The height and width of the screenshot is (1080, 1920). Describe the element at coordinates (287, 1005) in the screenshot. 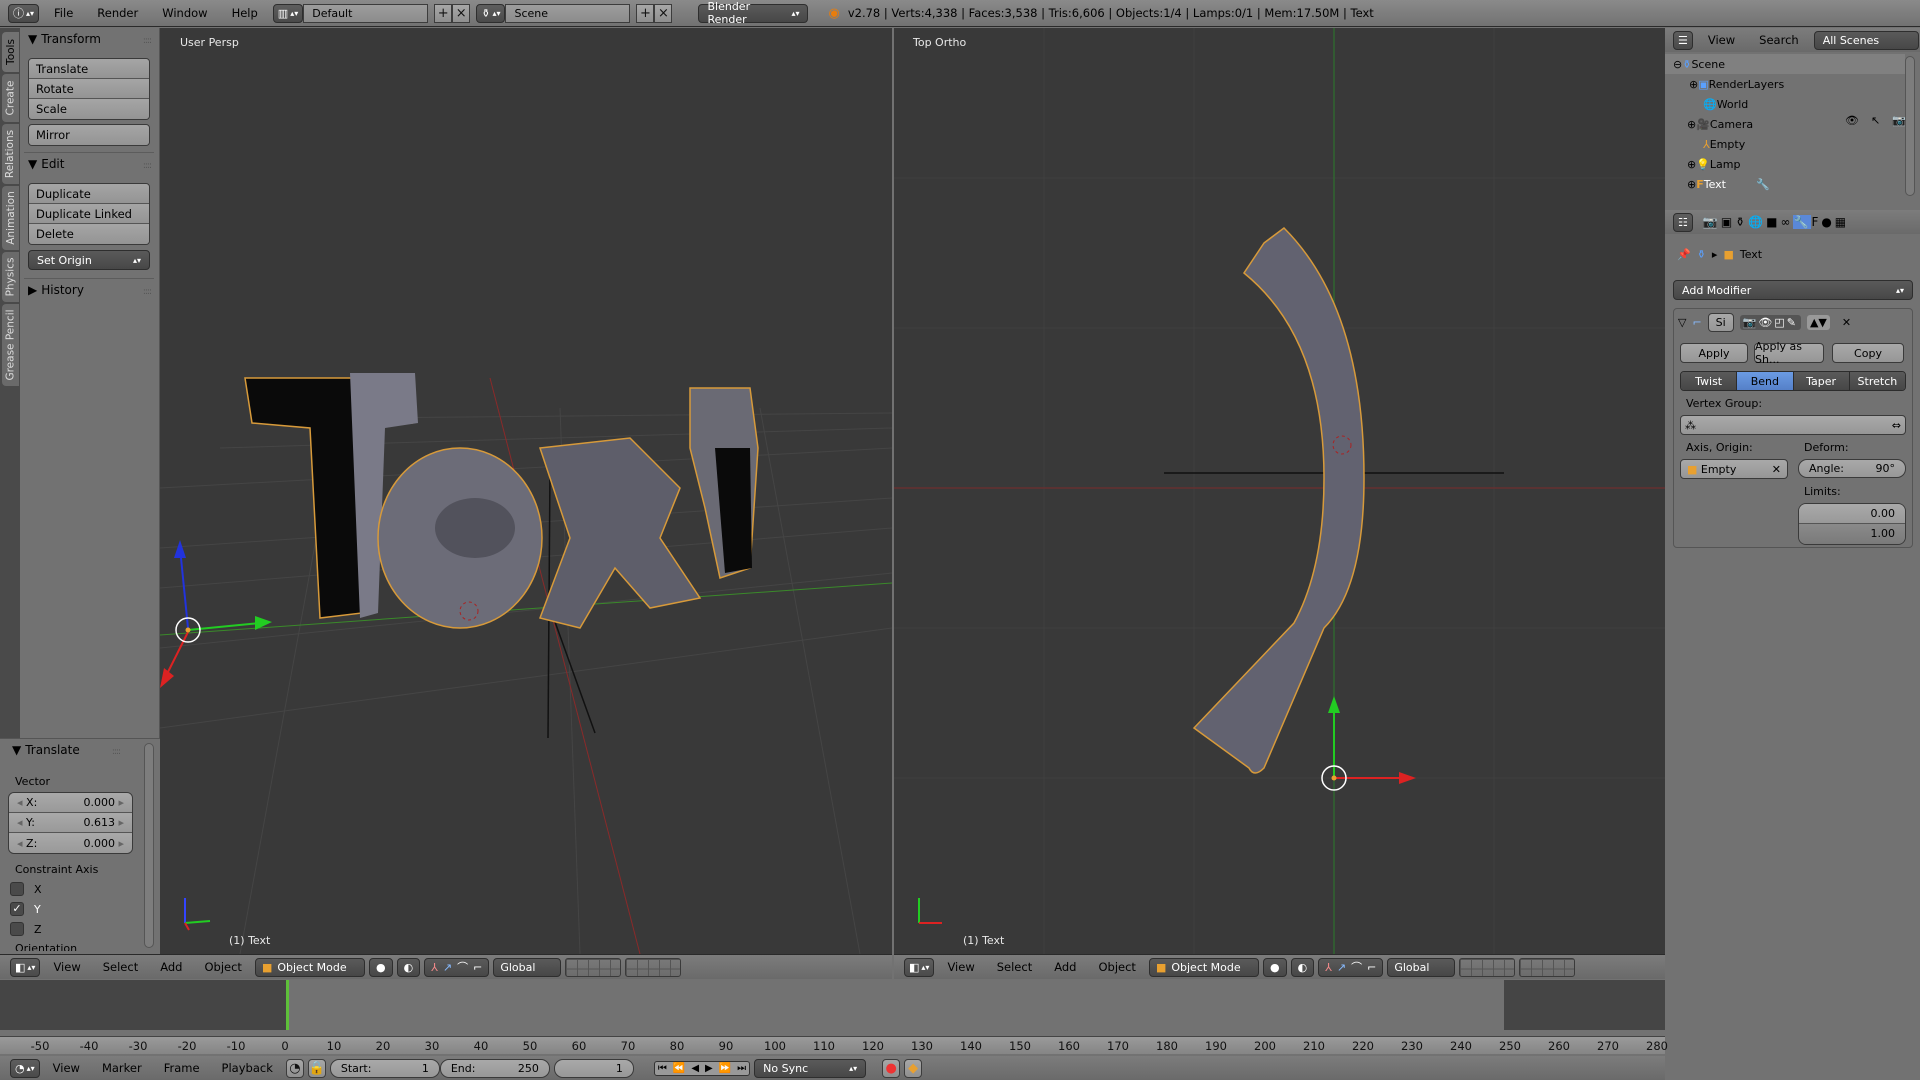

I see `current-frame-indicator` at that location.